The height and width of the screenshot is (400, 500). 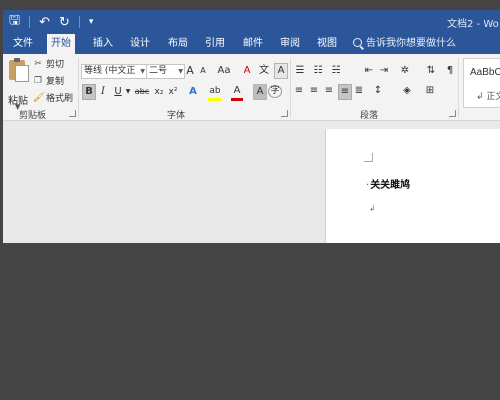 What do you see at coordinates (247, 71) in the screenshot?
I see `clear-formatting-button: A` at bounding box center [247, 71].